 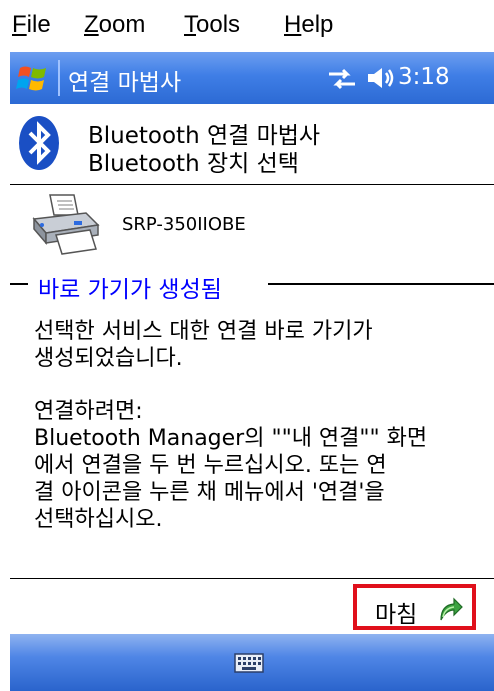 I want to click on menu-tools: Tools, so click(x=212, y=25).